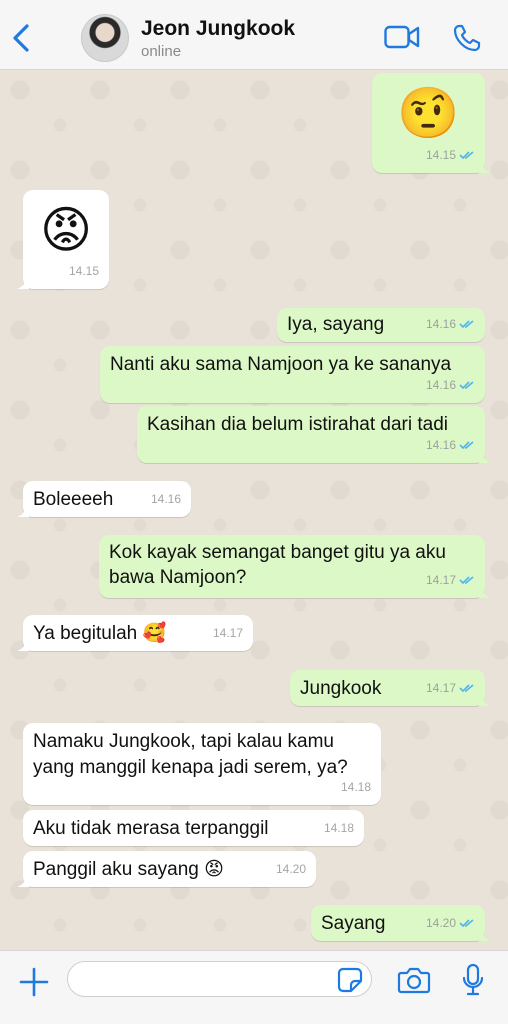 The width and height of the screenshot is (508, 1024). What do you see at coordinates (401, 923) in the screenshot?
I see `message-outgoing: Sayang 14.20` at bounding box center [401, 923].